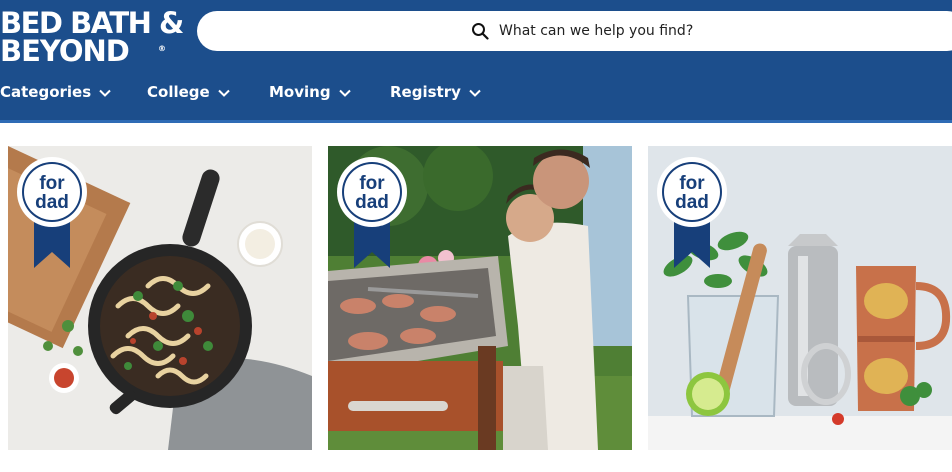 The width and height of the screenshot is (952, 472). Describe the element at coordinates (300, 92) in the screenshot. I see `nav-item-label: Moving` at that location.